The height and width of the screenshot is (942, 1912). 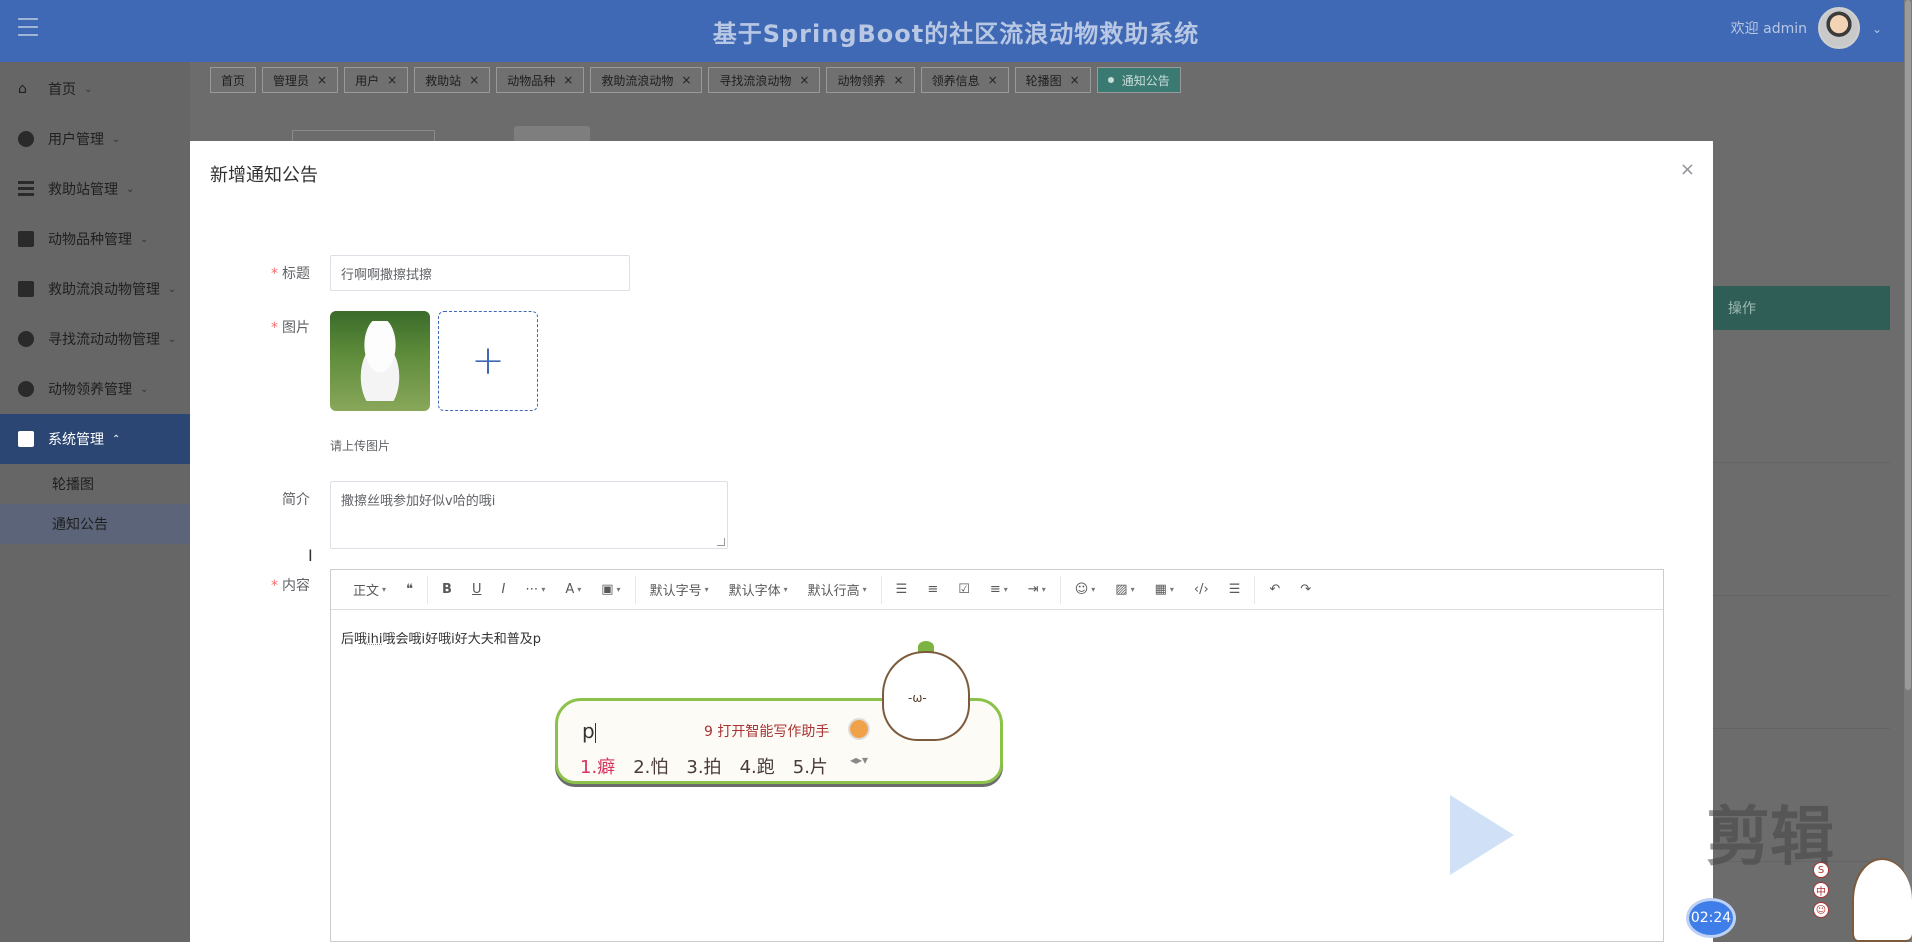 I want to click on numbered-list-icon: ≡, so click(x=932, y=589).